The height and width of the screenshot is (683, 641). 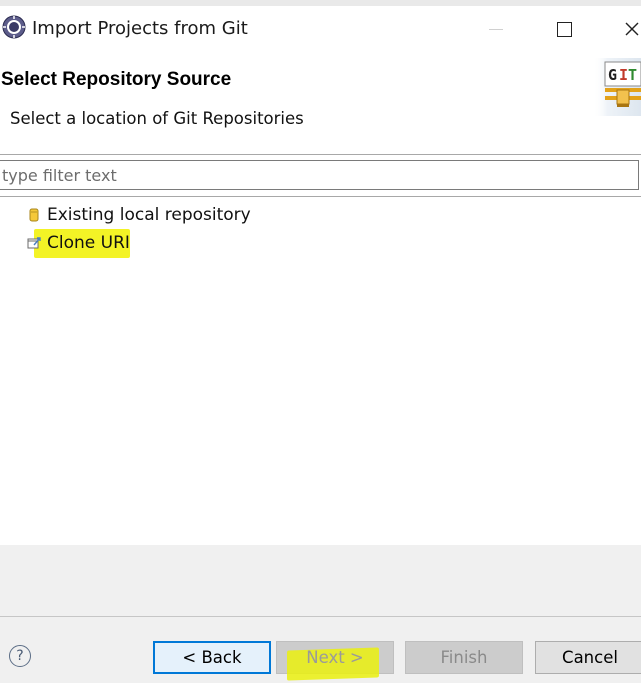 What do you see at coordinates (14, 27) in the screenshot?
I see `eclipse-app-icon` at bounding box center [14, 27].